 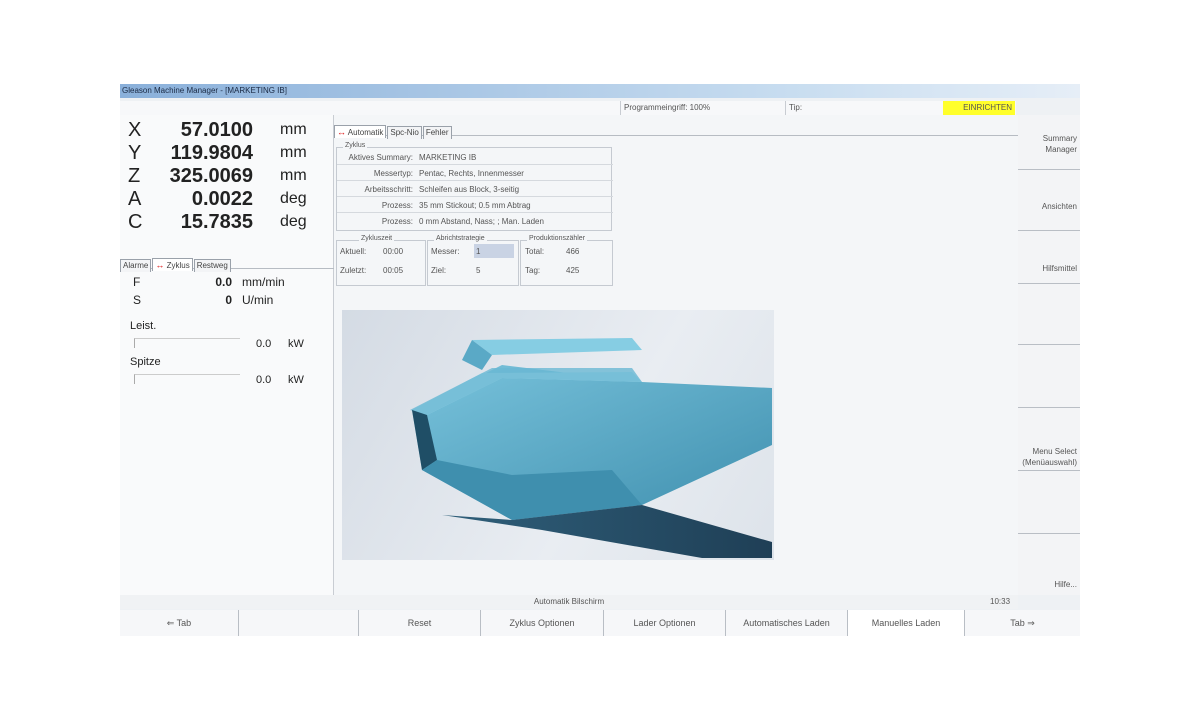 I want to click on zykluszeit-group: Zykluszeit Aktuell: 00:00 Zuletzt: 00:05, so click(x=381, y=260).